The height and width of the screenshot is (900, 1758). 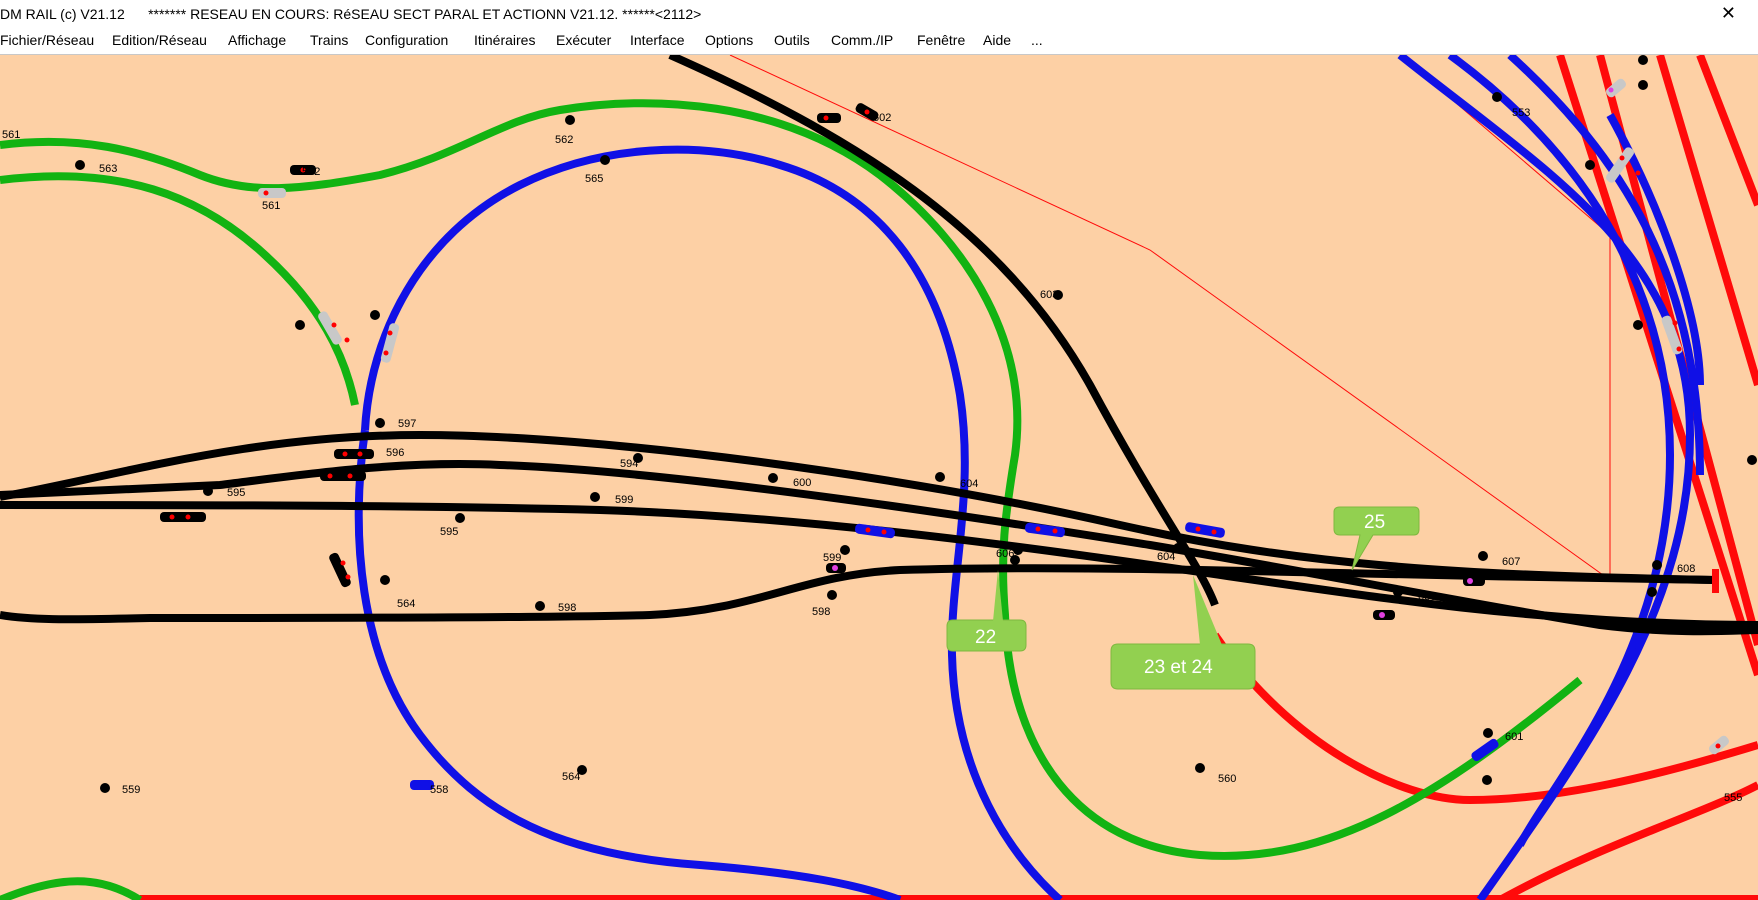 I want to click on callout-label: 23 et 24, so click(x=1178, y=667).